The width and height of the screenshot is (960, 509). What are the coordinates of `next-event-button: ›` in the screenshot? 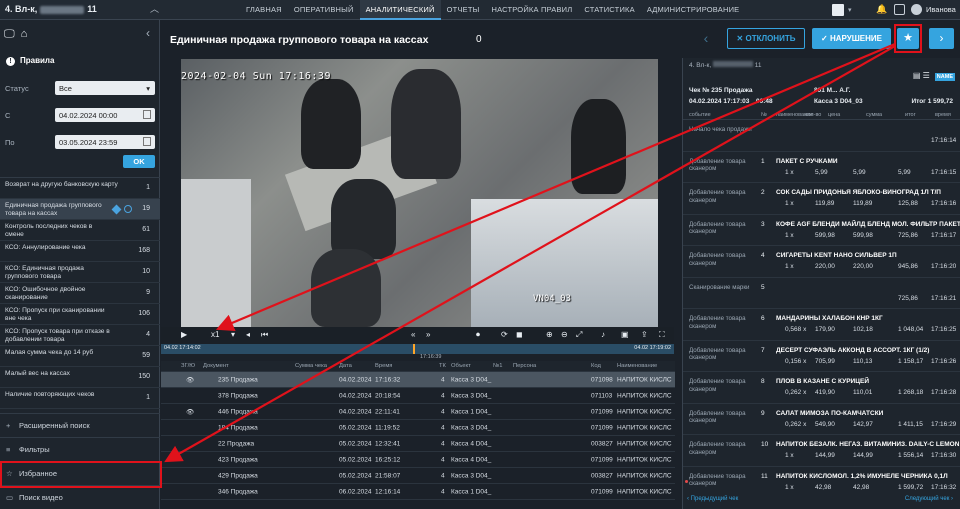 It's located at (941, 38).